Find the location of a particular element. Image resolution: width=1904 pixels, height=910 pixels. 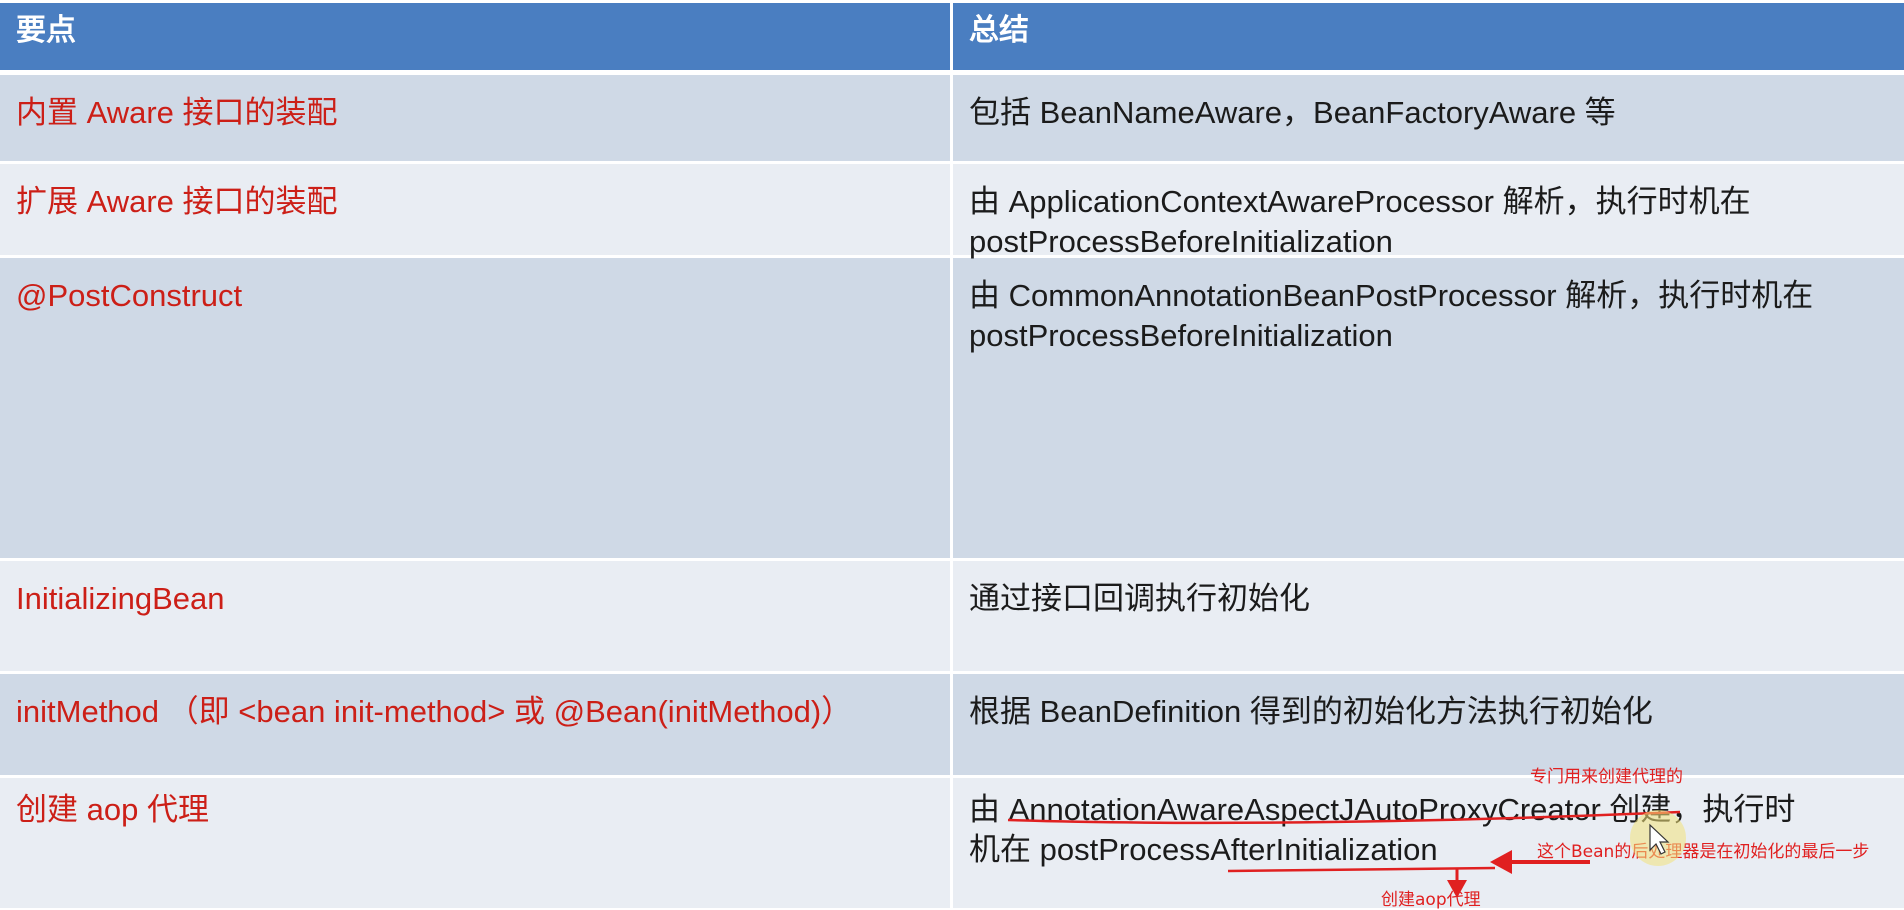

annotation-strokes is located at coordinates (1346, 854).